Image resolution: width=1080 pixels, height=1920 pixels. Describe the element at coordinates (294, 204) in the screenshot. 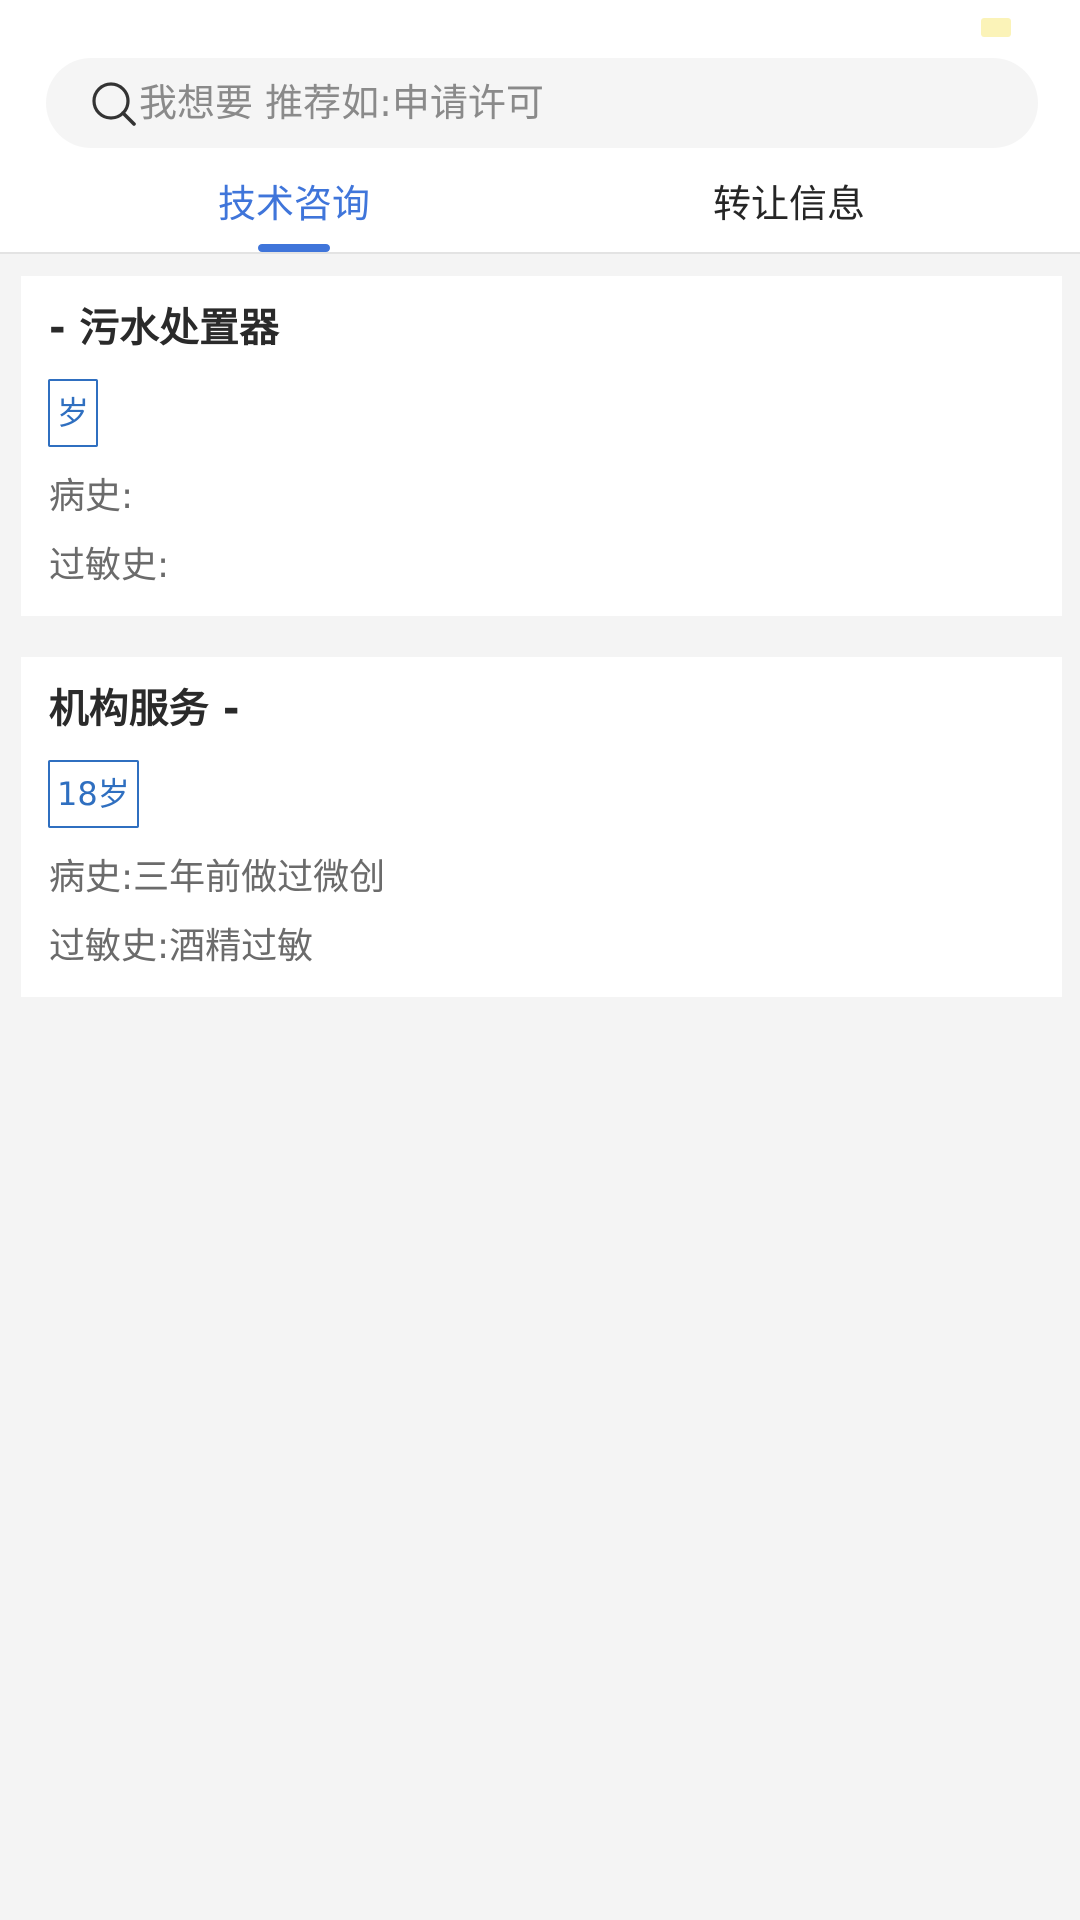

I see `tab-technical-consulting: 技术咨询` at that location.